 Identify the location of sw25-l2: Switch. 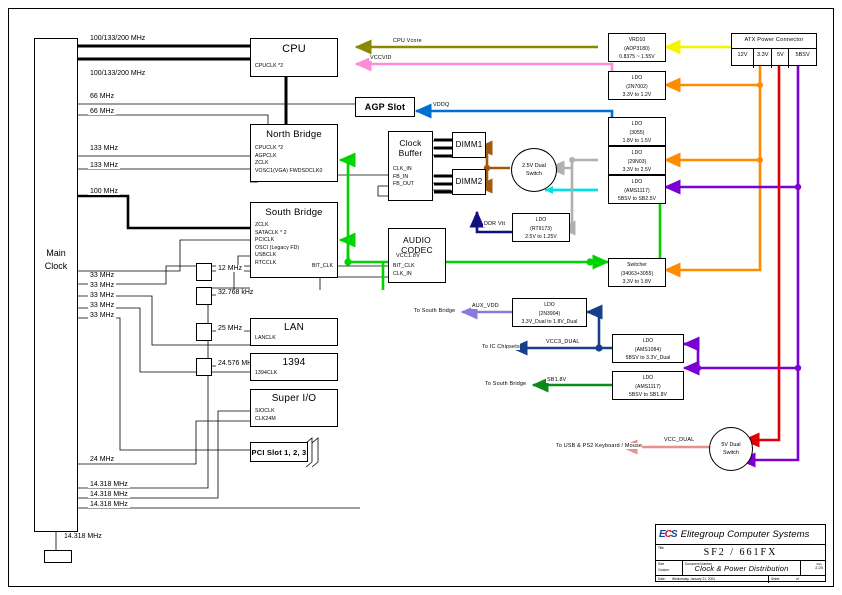
(534, 174).